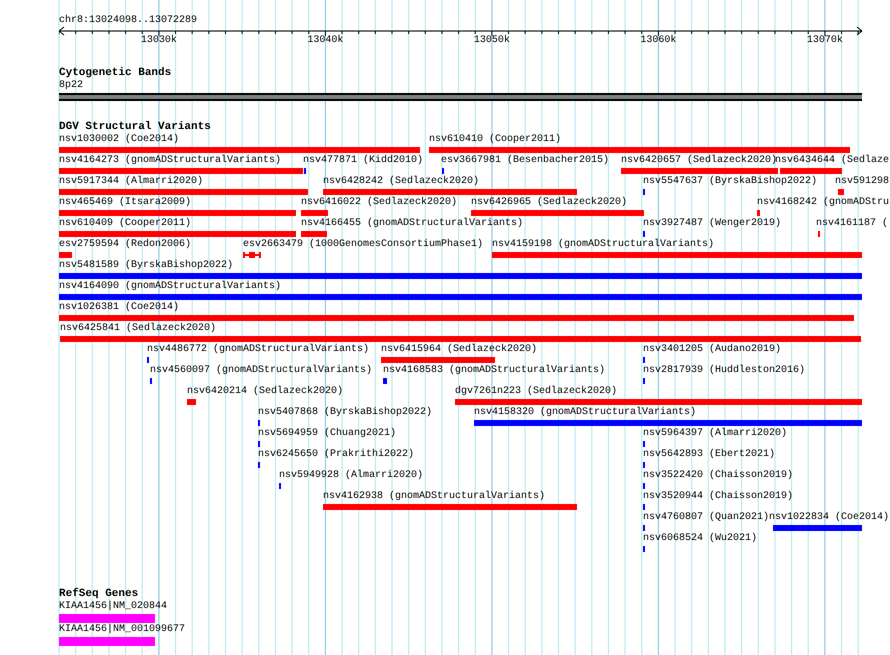 Image resolution: width=890 pixels, height=655 pixels. What do you see at coordinates (327, 434) in the screenshot?
I see `variant-label: nsv5694959 (Chuang2021)` at bounding box center [327, 434].